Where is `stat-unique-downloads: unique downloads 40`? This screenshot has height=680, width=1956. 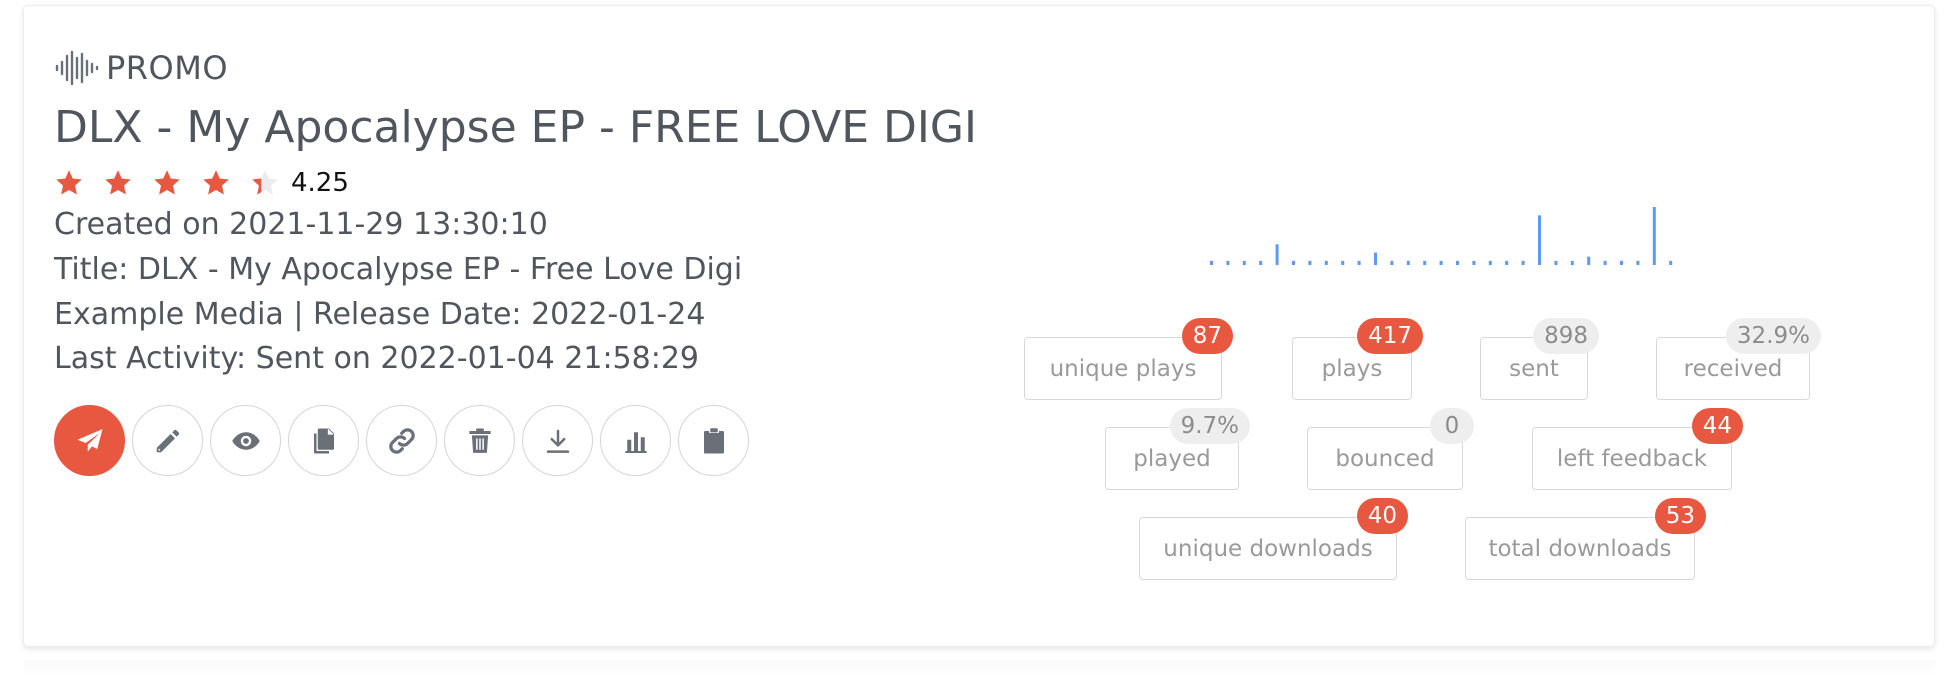
stat-unique-downloads: unique downloads 40 is located at coordinates (1273, 539).